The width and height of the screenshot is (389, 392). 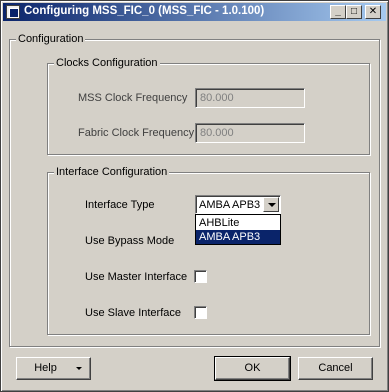 I want to click on minimize-button: _, so click(x=338, y=12).